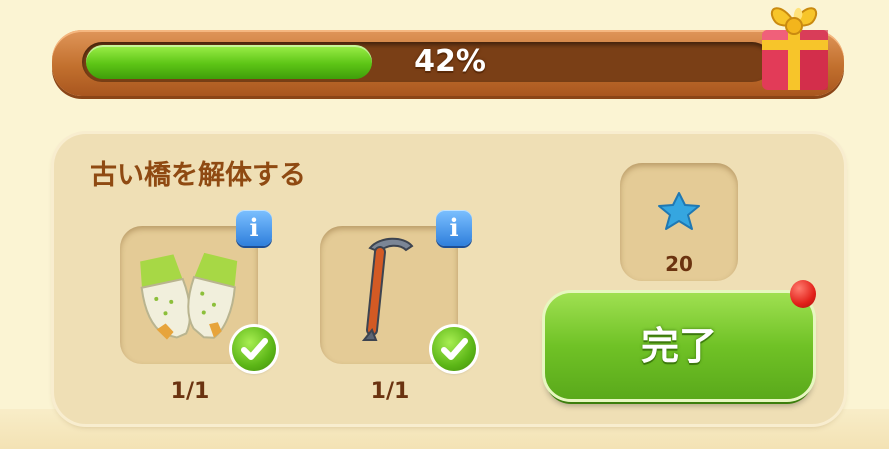 This screenshot has width=889, height=449. What do you see at coordinates (679, 264) in the screenshot?
I see `reward-count: 20` at bounding box center [679, 264].